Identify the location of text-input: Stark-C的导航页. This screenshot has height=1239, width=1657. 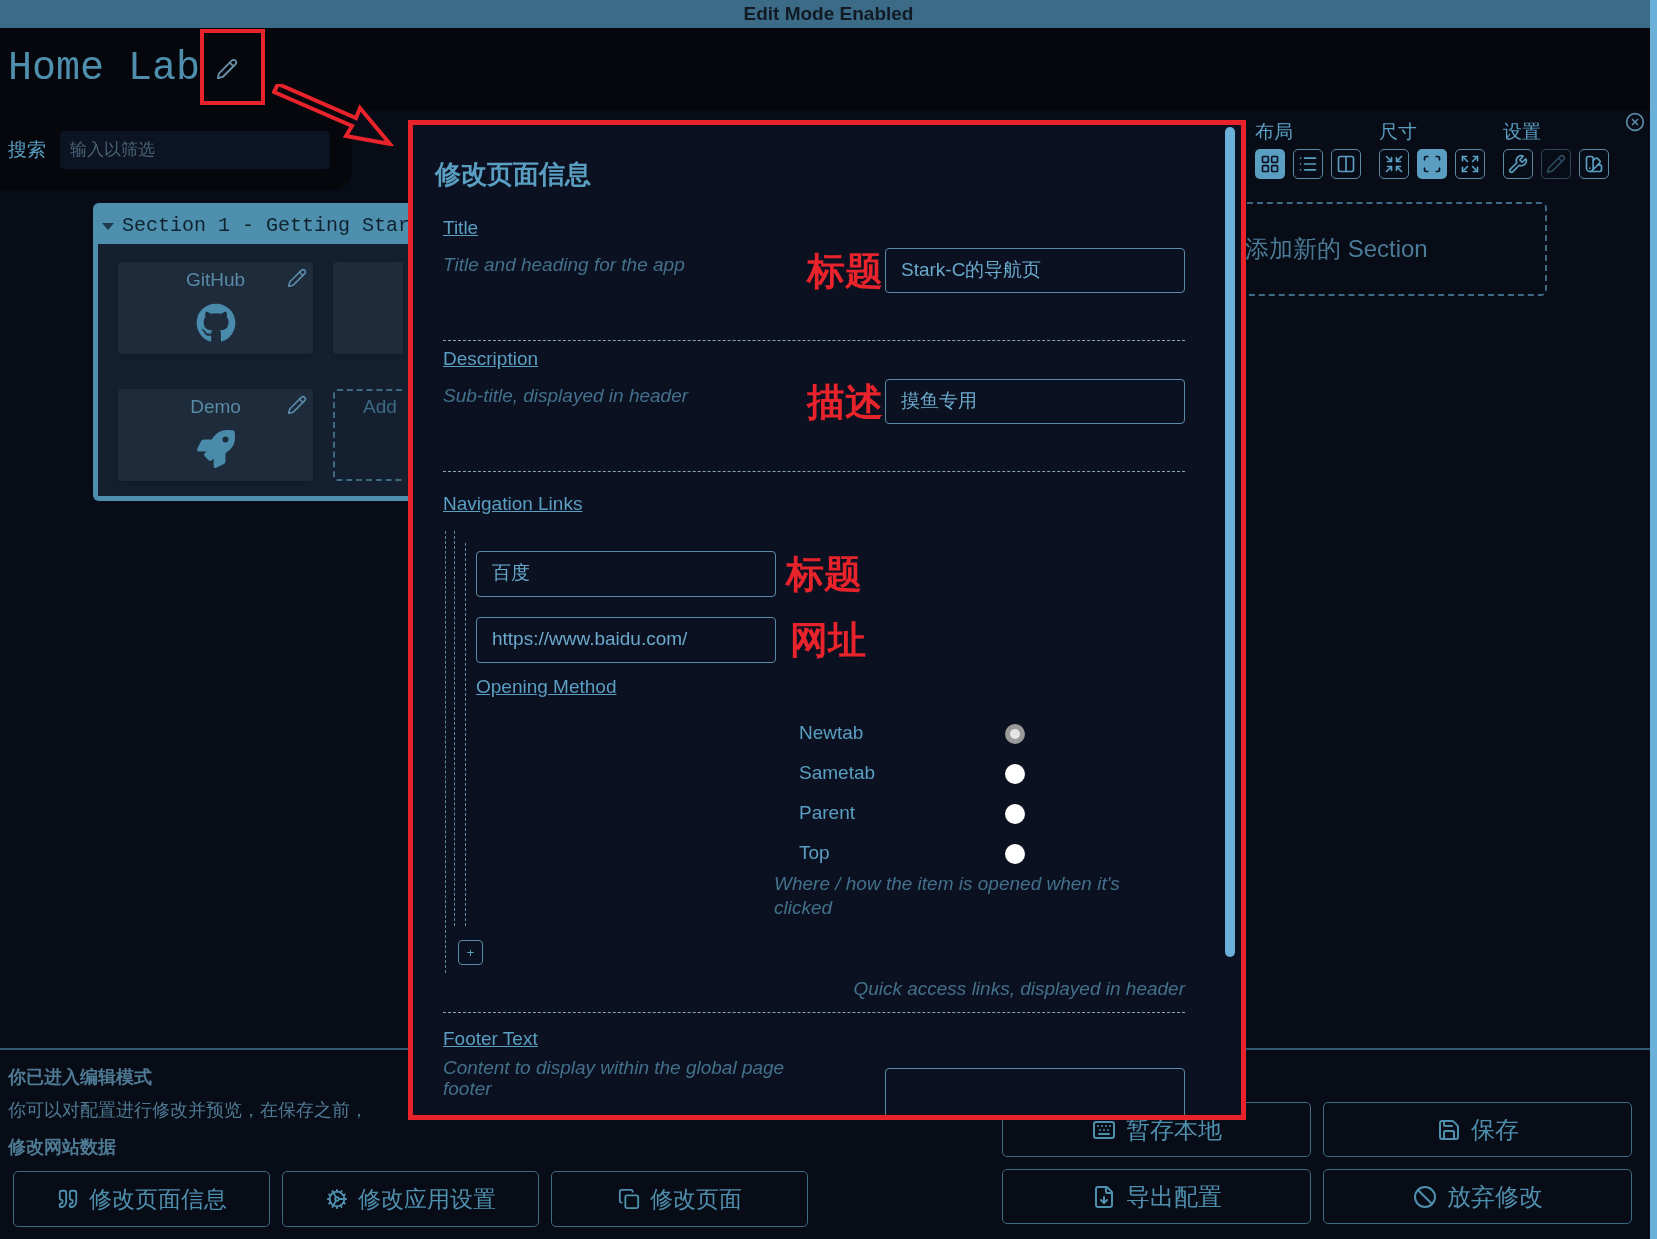
(1035, 270).